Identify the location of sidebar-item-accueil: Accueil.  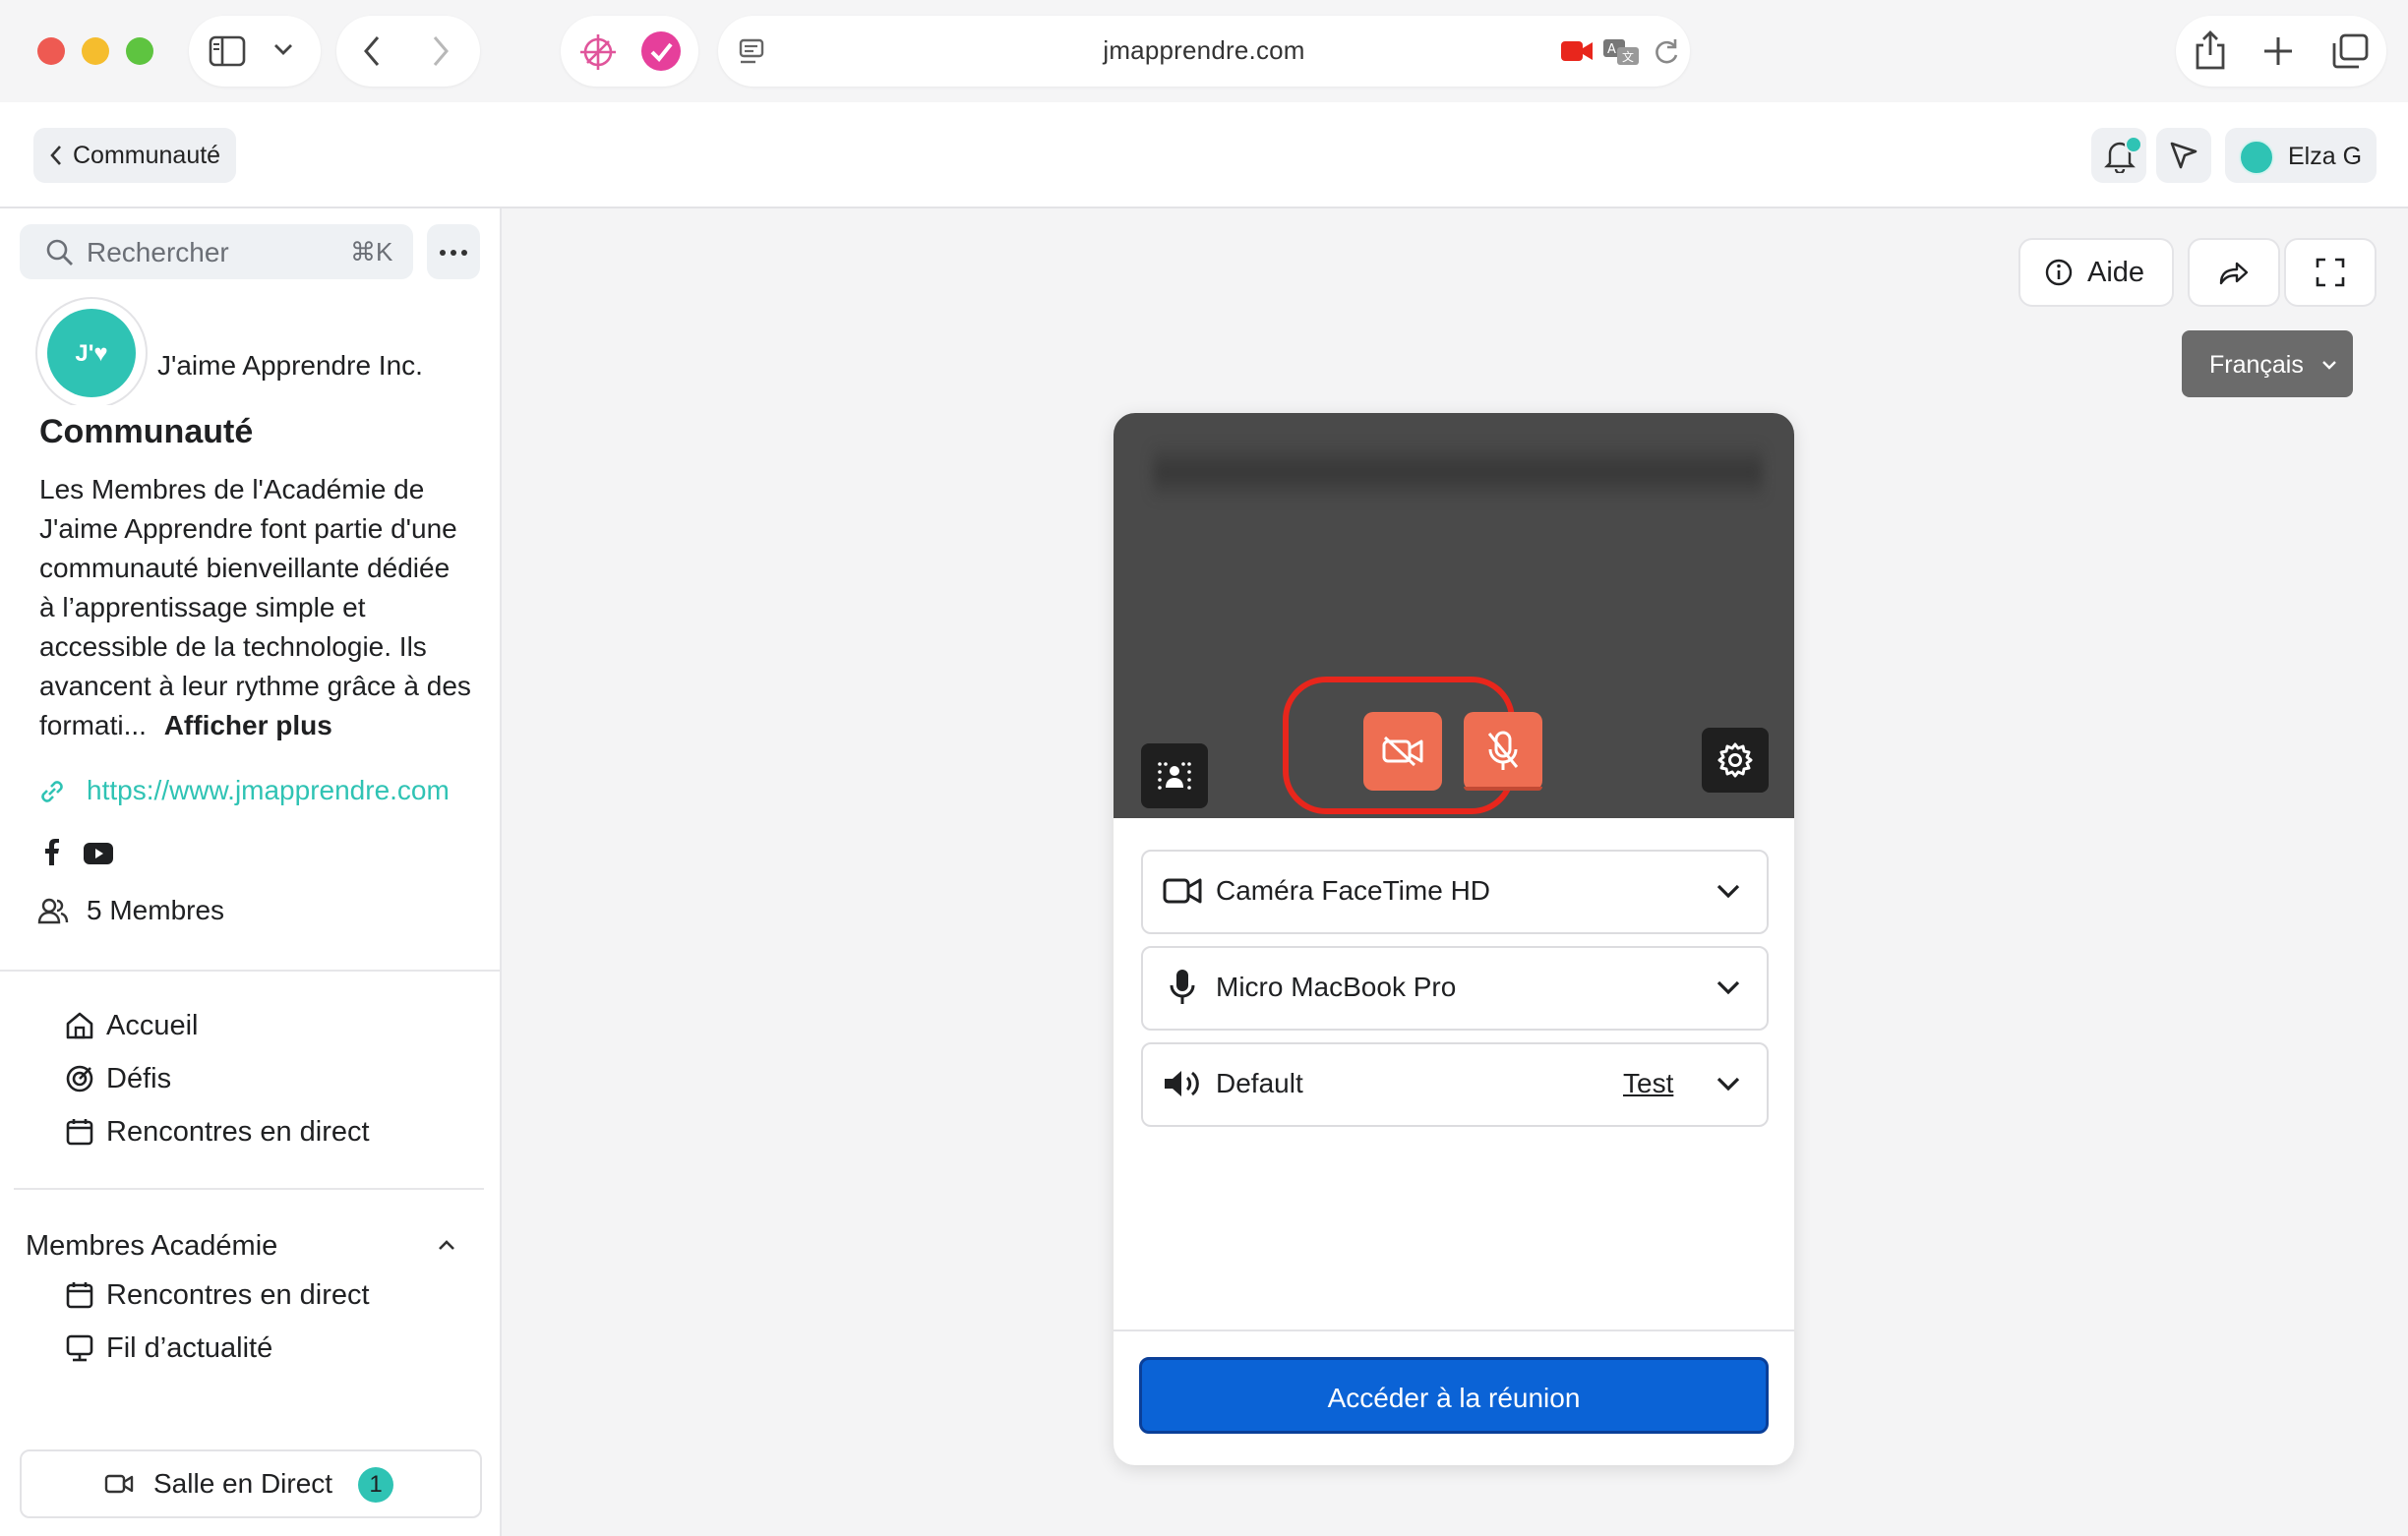
(256, 1026).